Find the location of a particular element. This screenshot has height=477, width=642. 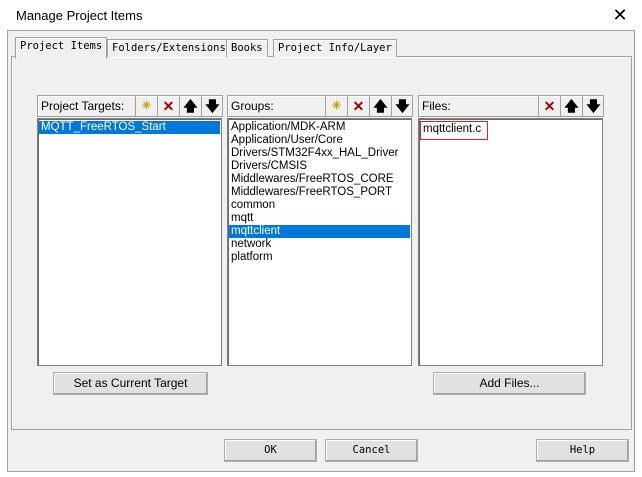

targets-label: Project Targets: is located at coordinates (83, 106).